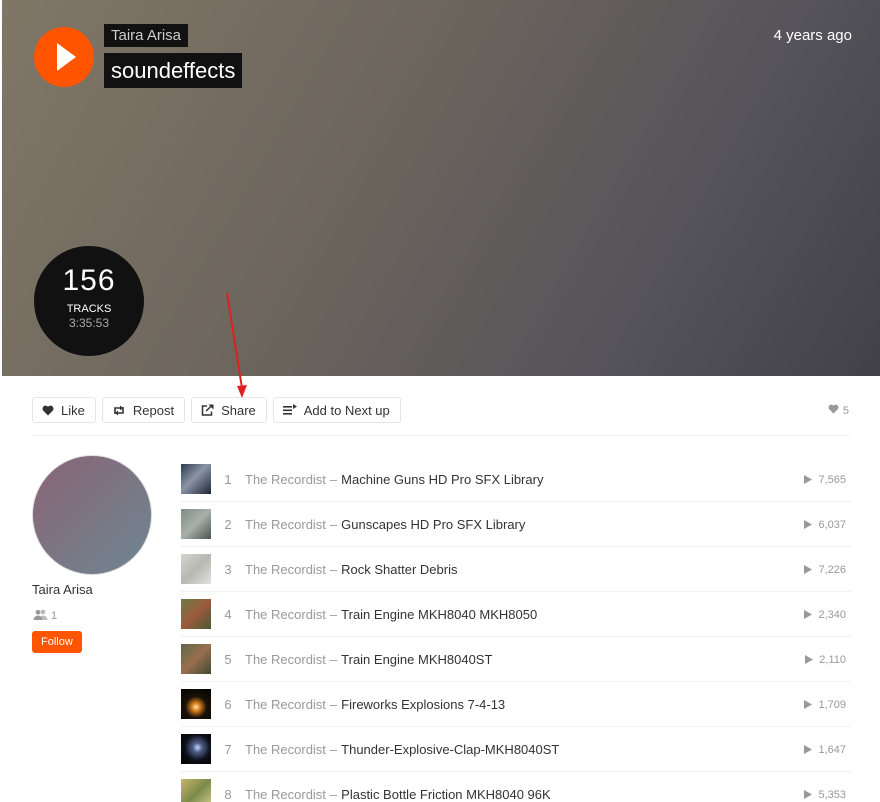 This screenshot has width=880, height=802. What do you see at coordinates (228, 614) in the screenshot?
I see `track-number: 4` at bounding box center [228, 614].